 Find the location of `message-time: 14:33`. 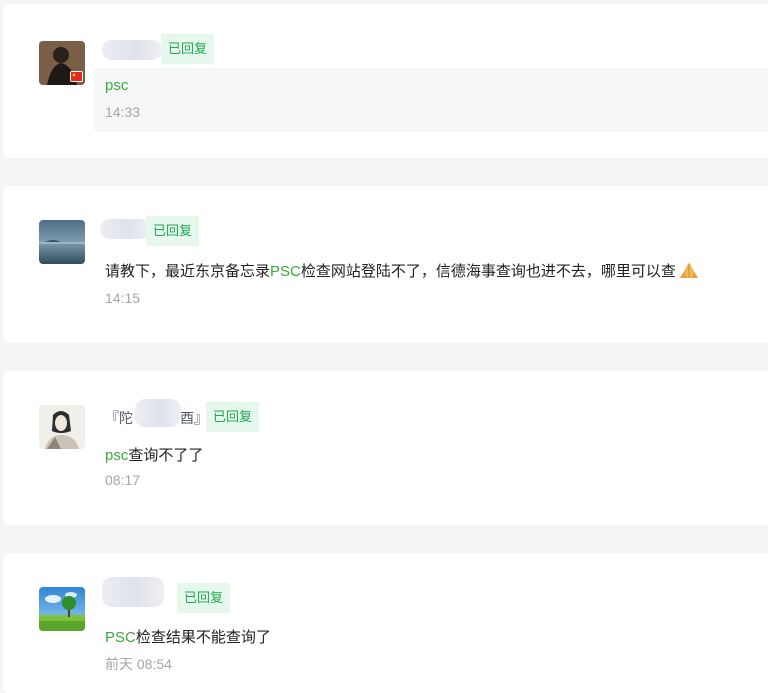

message-time: 14:33 is located at coordinates (123, 112).